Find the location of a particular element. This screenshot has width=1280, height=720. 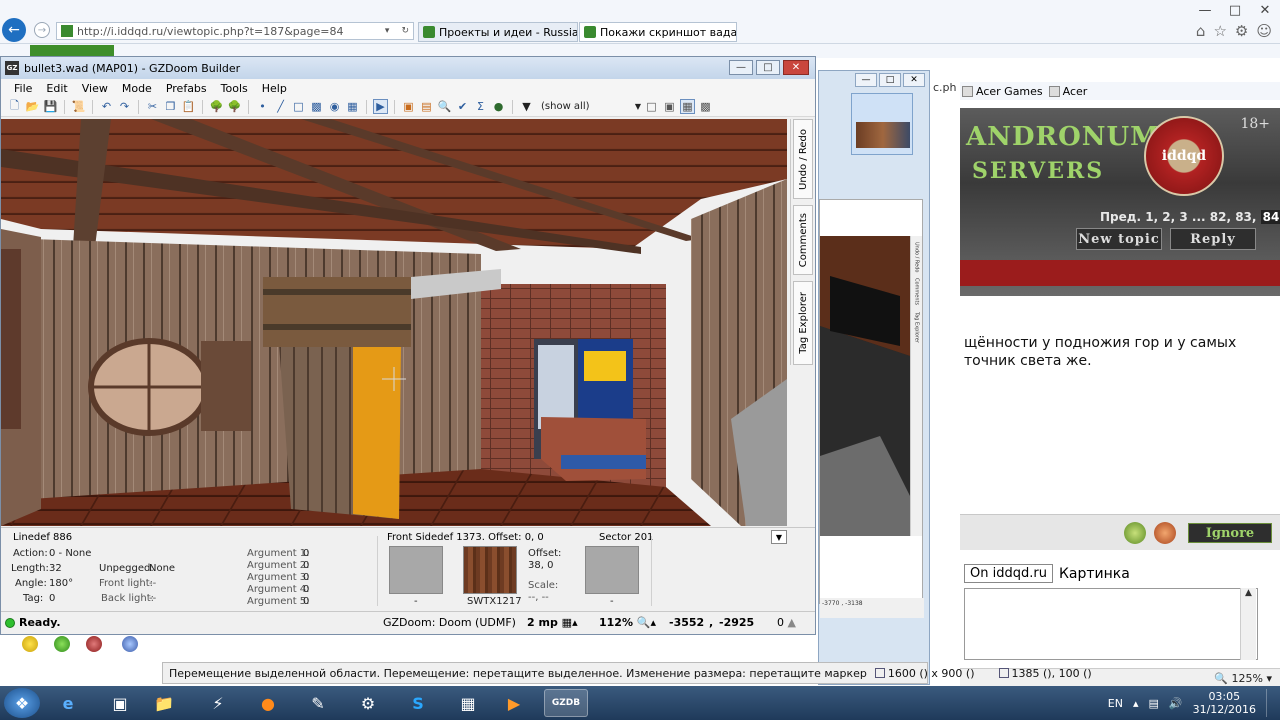

upper-texture is located at coordinates (416, 570).